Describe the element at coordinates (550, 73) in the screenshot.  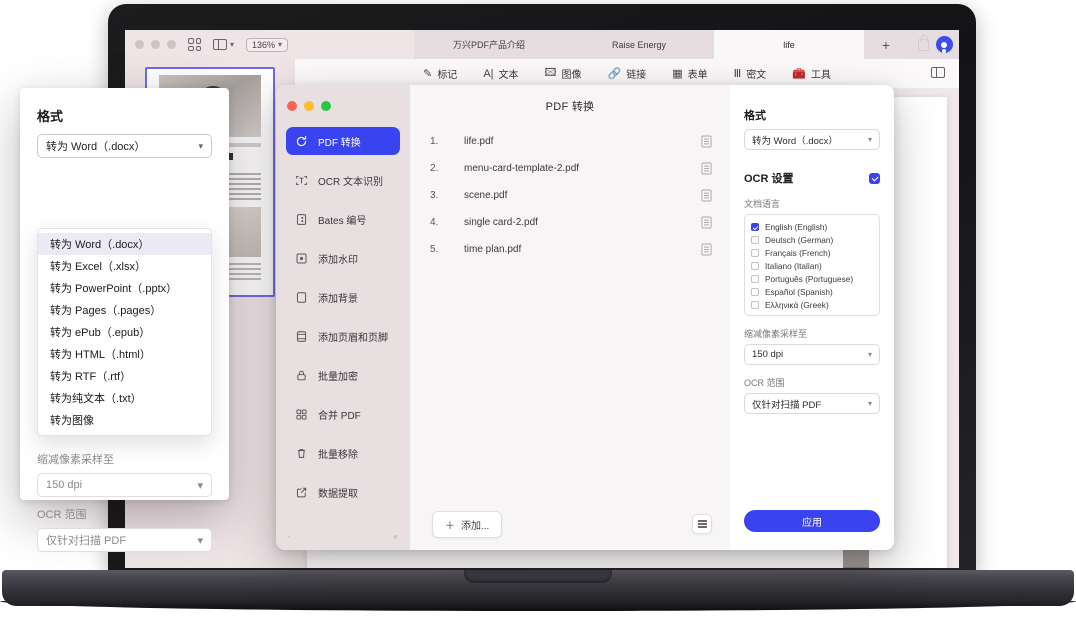
I see `image-icon: 🖾` at that location.